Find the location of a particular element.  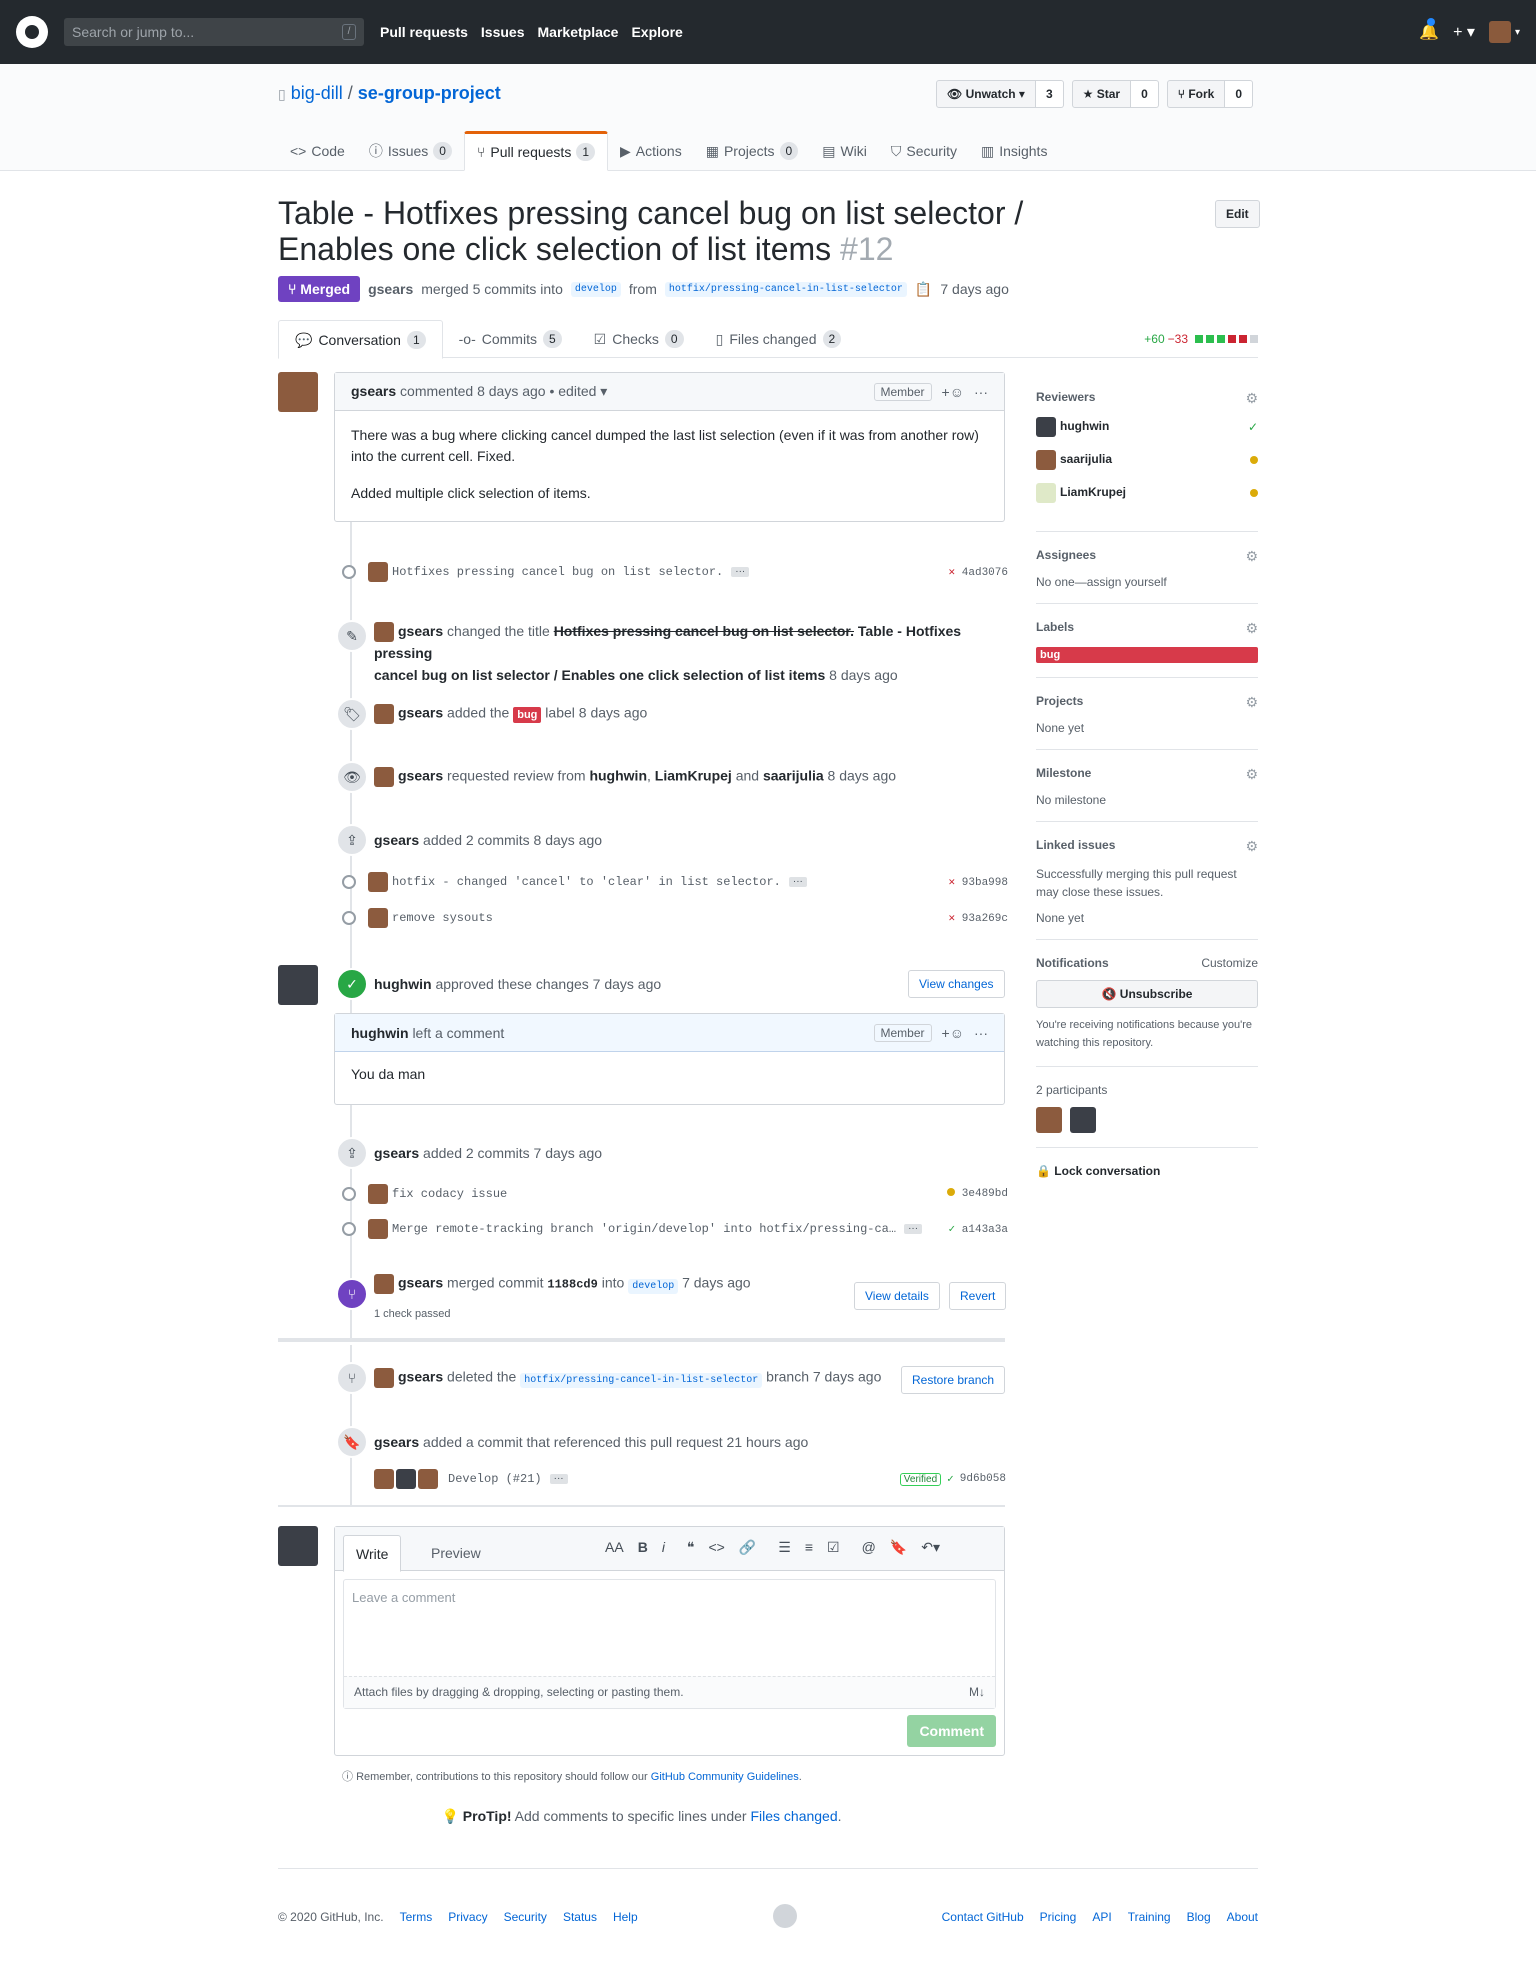

tab-checks: ☑ Checks 0 is located at coordinates (639, 339).